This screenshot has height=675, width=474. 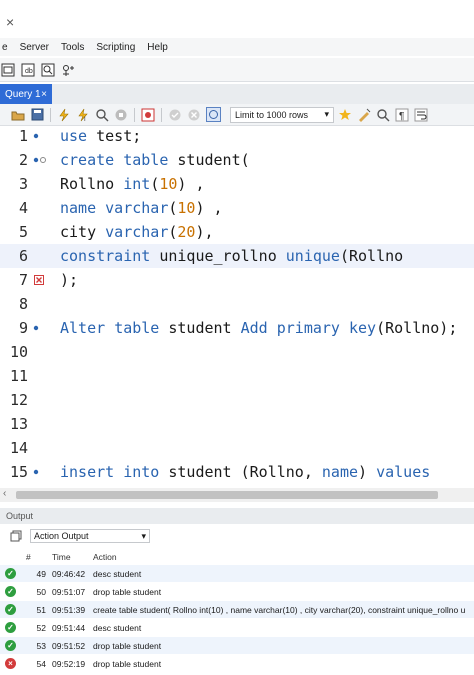 What do you see at coordinates (64, 115) in the screenshot?
I see `execute-icon` at bounding box center [64, 115].